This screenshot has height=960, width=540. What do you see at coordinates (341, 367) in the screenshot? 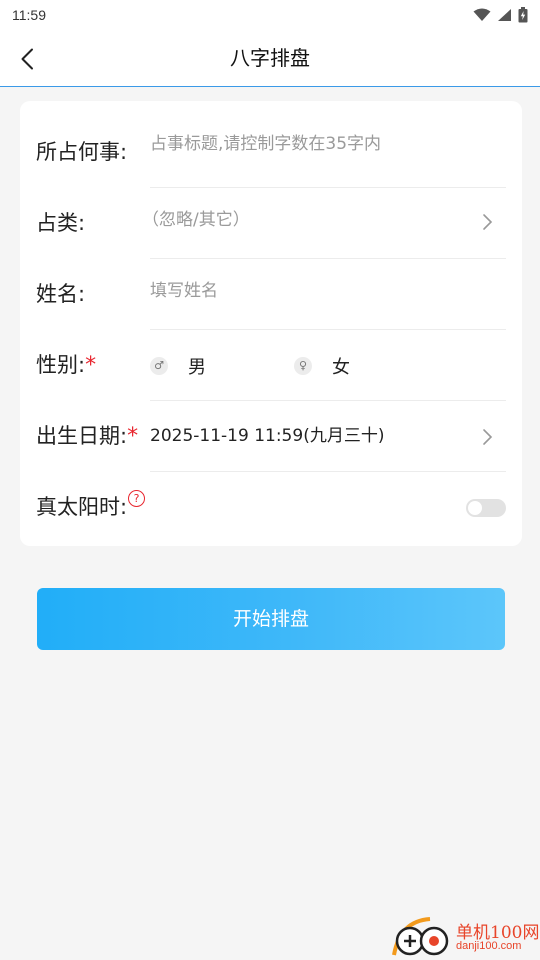
I see `gender-option-label: 女` at bounding box center [341, 367].